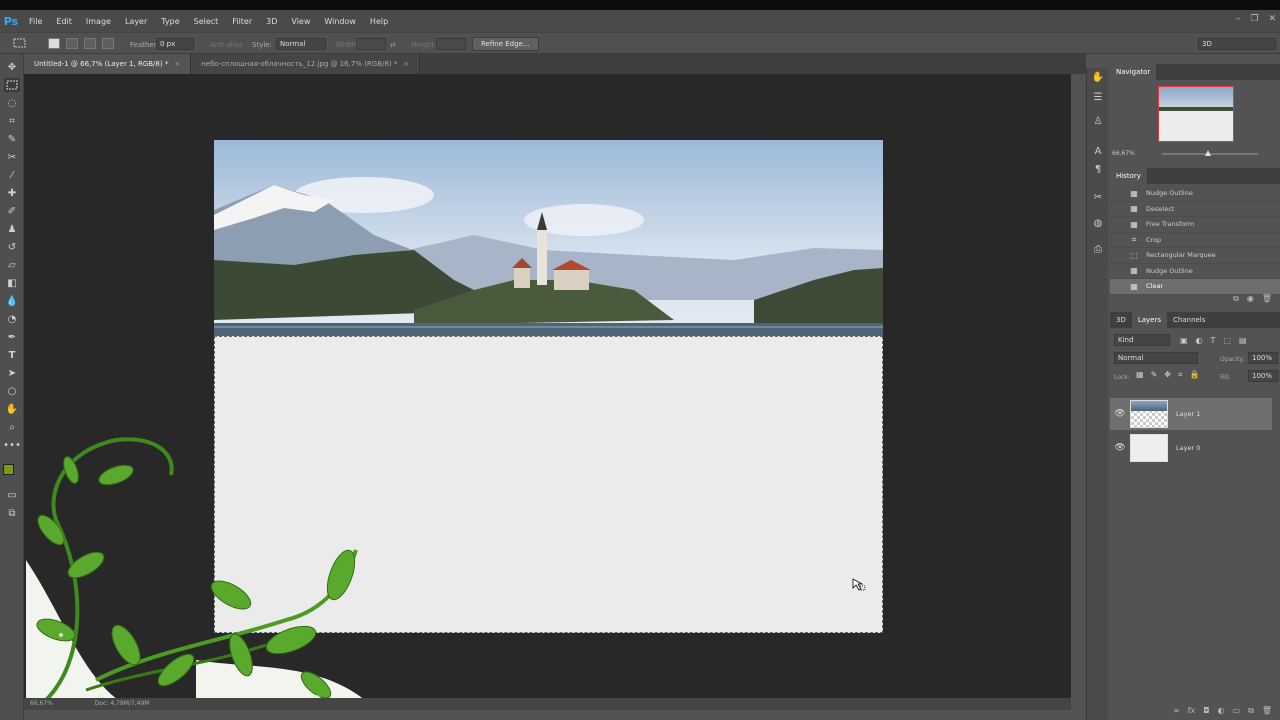  I want to click on navigator-zoom: 66,67%, so click(1123, 153).